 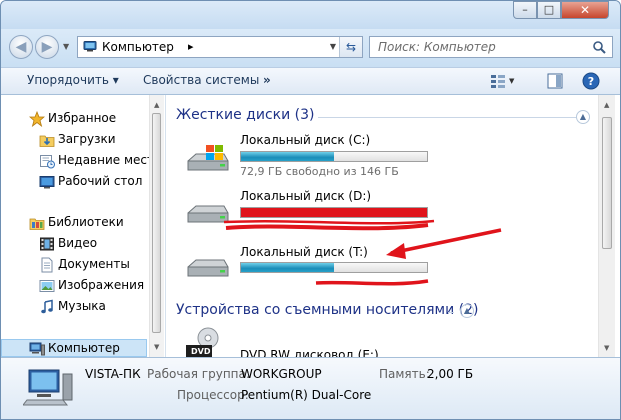 What do you see at coordinates (305, 196) in the screenshot?
I see `drive-name: Локальный диск (D:)` at bounding box center [305, 196].